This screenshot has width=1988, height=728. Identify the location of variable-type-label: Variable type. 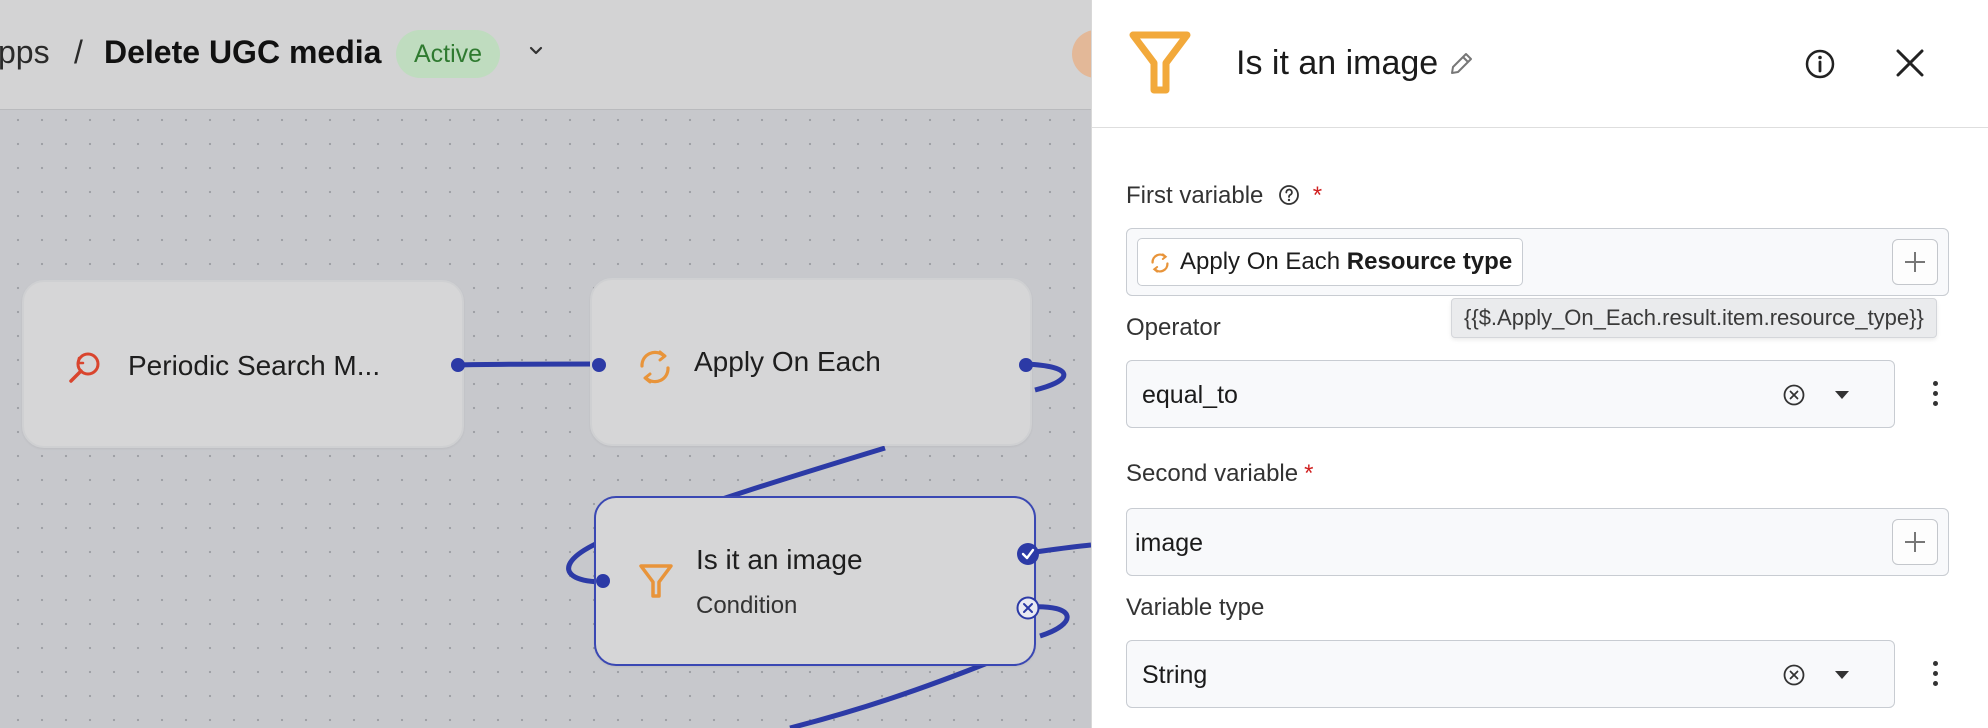
(1195, 607).